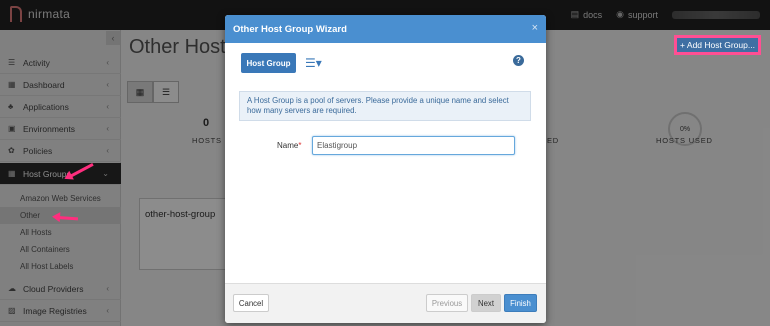 This screenshot has height=326, width=770. Describe the element at coordinates (385, 29) in the screenshot. I see `modal-header: Other Host Group Wizard ×` at that location.